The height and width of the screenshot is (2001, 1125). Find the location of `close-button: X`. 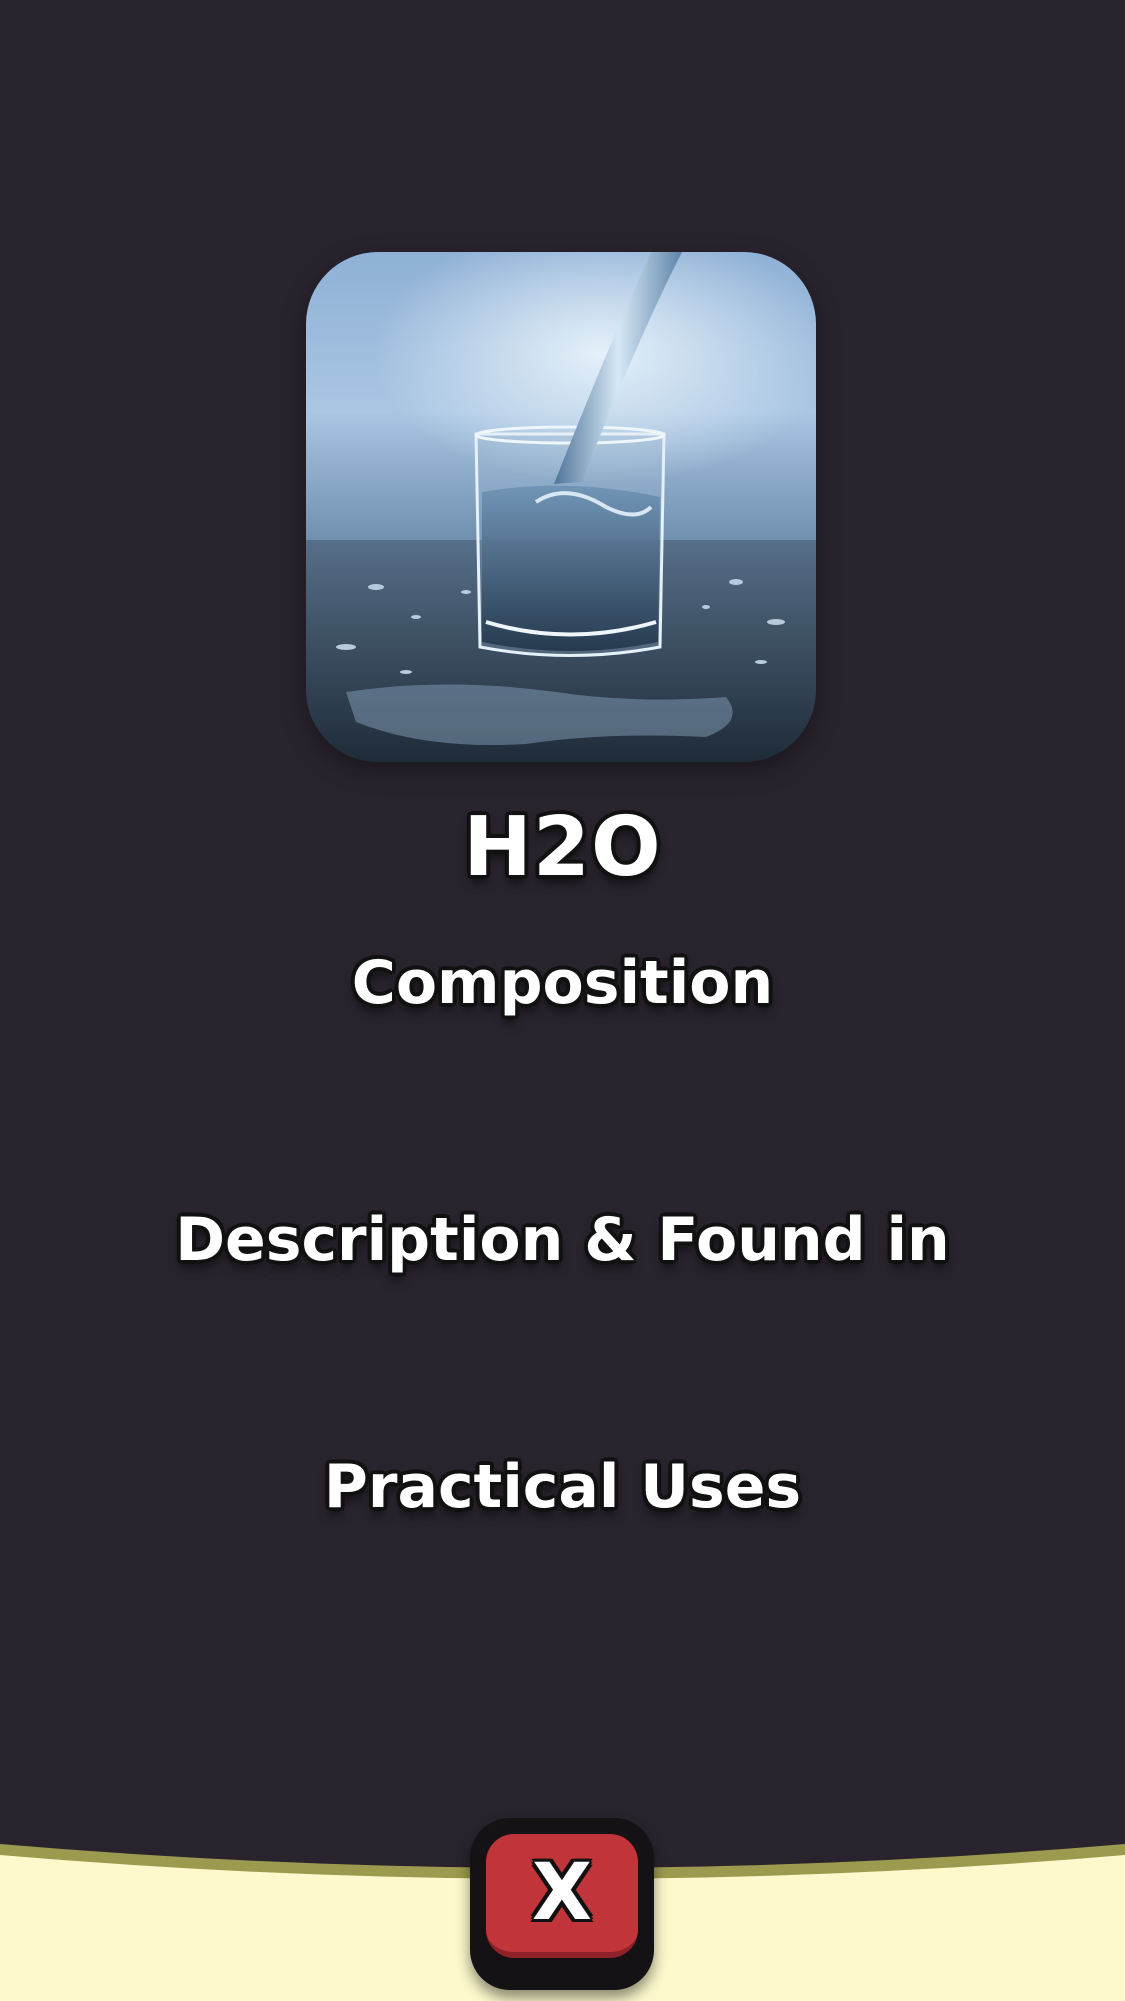

close-button: X is located at coordinates (562, 1904).